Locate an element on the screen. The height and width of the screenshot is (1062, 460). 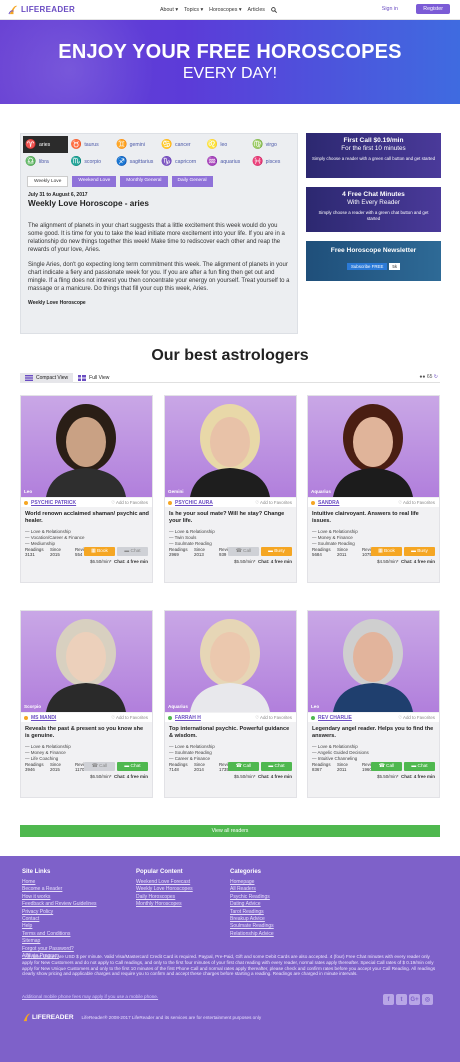
tab-monthly-general: Monthly General is located at coordinates (144, 181).